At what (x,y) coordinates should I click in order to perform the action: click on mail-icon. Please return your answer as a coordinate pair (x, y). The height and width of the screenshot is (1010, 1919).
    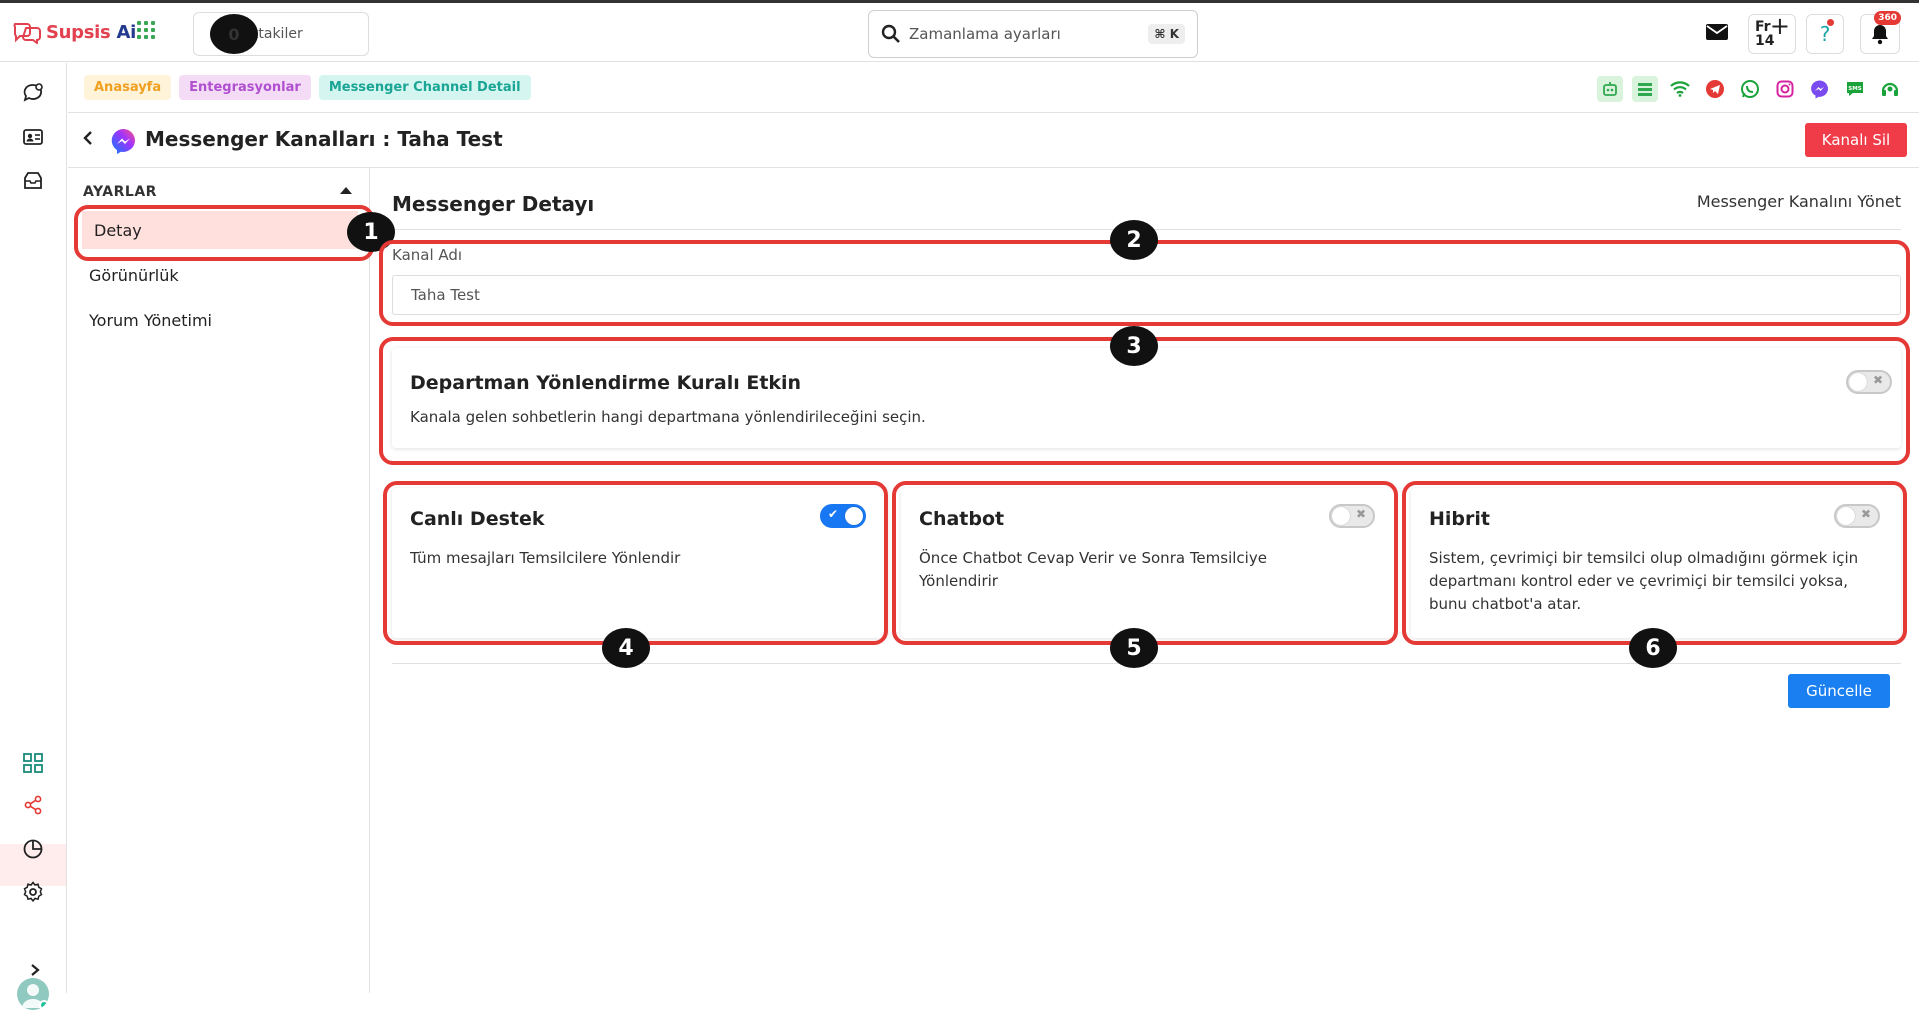
    Looking at the image, I should click on (1717, 32).